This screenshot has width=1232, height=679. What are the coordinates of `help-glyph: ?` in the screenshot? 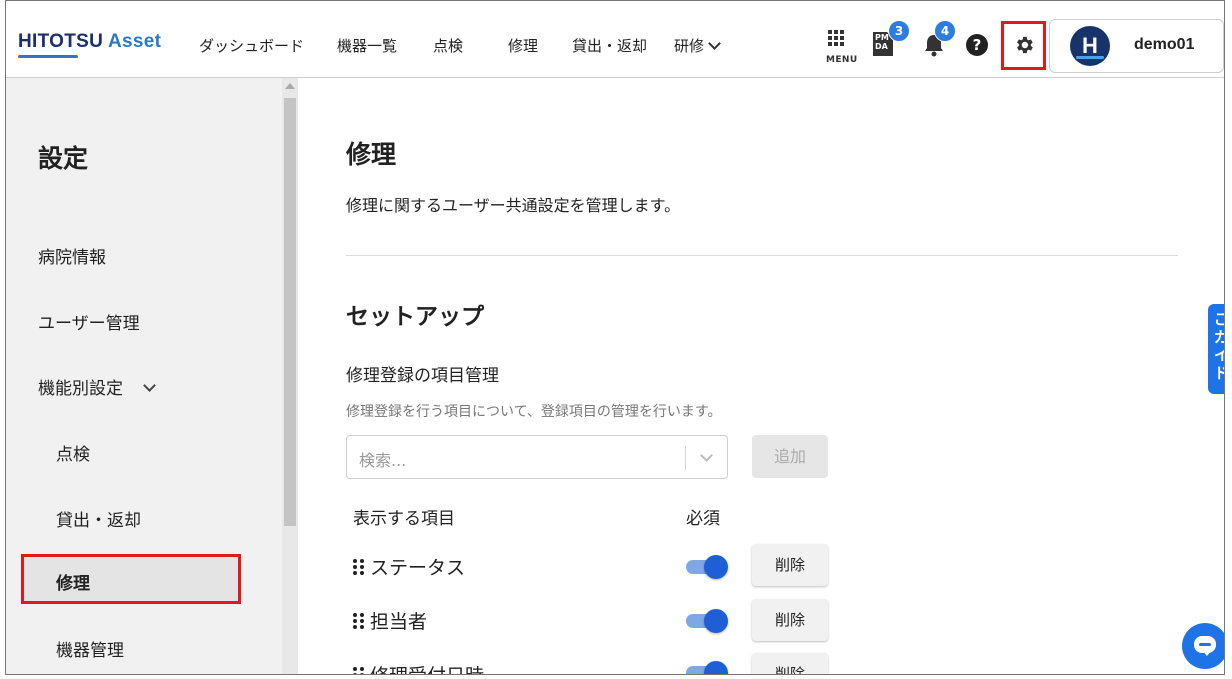 It's located at (977, 45).